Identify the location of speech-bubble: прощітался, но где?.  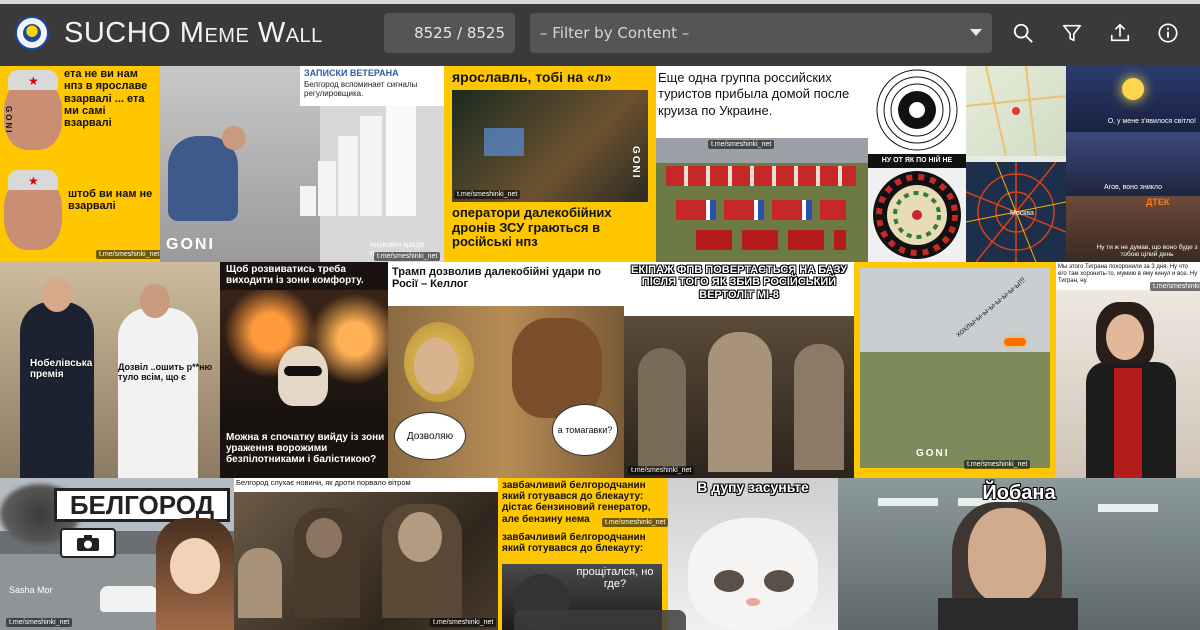
(615, 578).